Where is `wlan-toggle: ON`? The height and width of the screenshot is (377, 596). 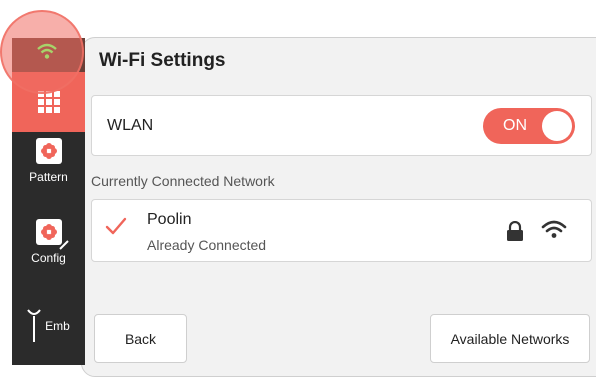 wlan-toggle: ON is located at coordinates (529, 126).